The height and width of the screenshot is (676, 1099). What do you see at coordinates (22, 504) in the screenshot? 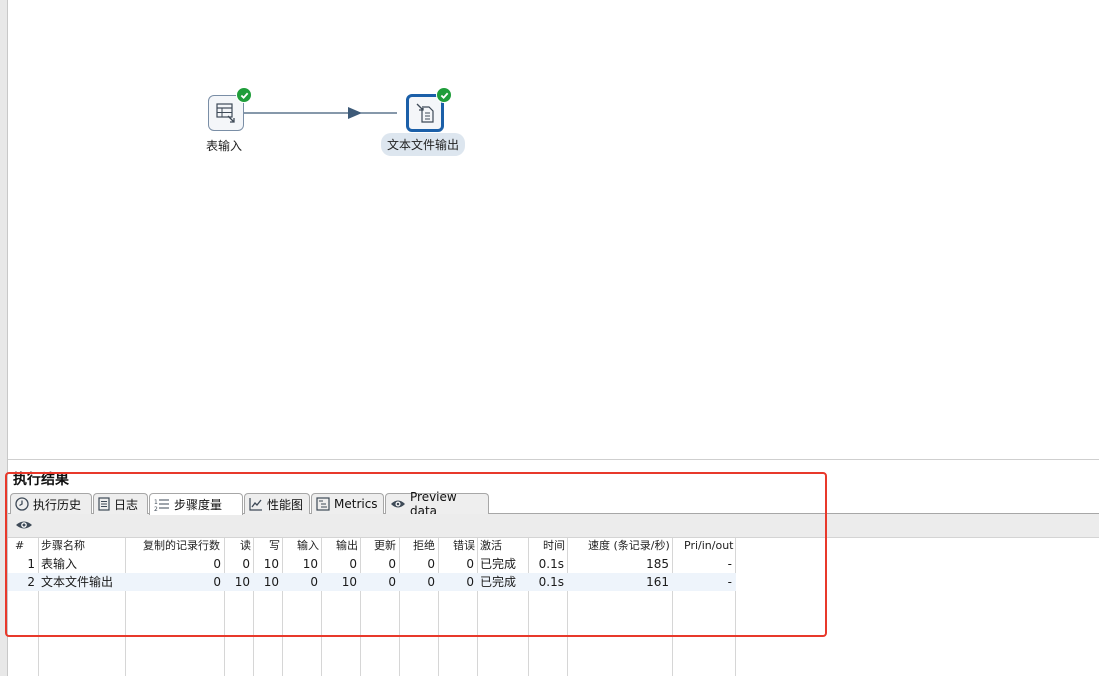
I see `history-clock-icon` at bounding box center [22, 504].